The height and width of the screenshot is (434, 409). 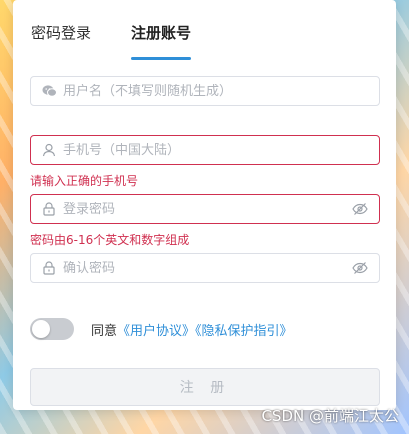 What do you see at coordinates (52, 329) in the screenshot?
I see `agreement-toggle` at bounding box center [52, 329].